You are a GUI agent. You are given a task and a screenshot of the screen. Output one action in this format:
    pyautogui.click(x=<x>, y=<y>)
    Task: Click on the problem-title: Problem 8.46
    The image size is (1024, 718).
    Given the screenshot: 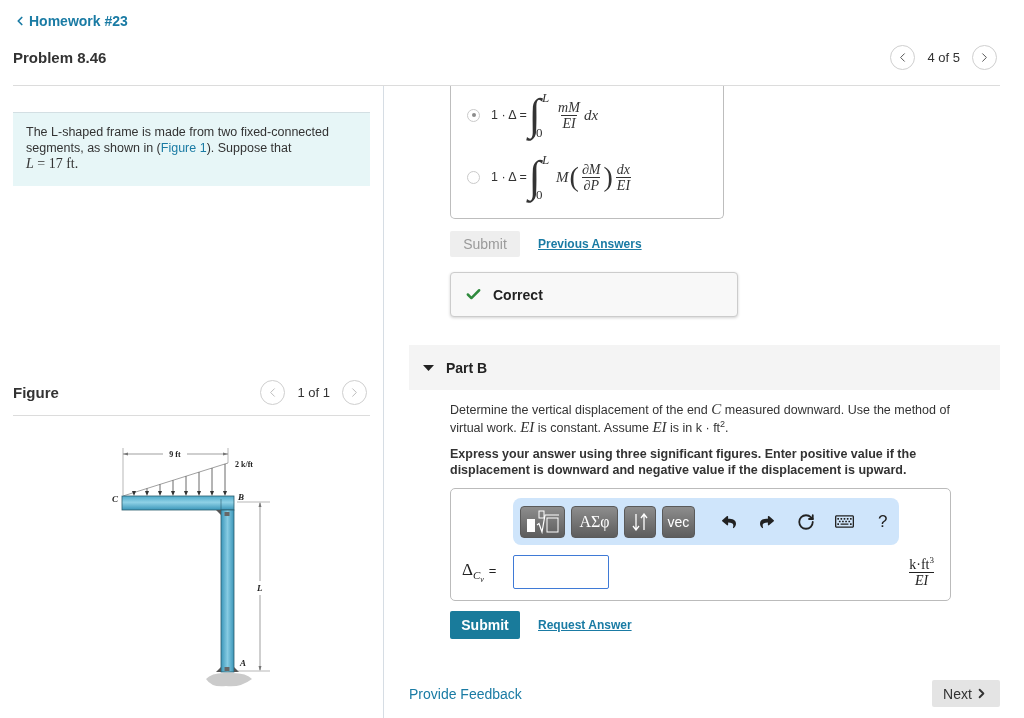 What is the action you would take?
    pyautogui.click(x=60, y=57)
    